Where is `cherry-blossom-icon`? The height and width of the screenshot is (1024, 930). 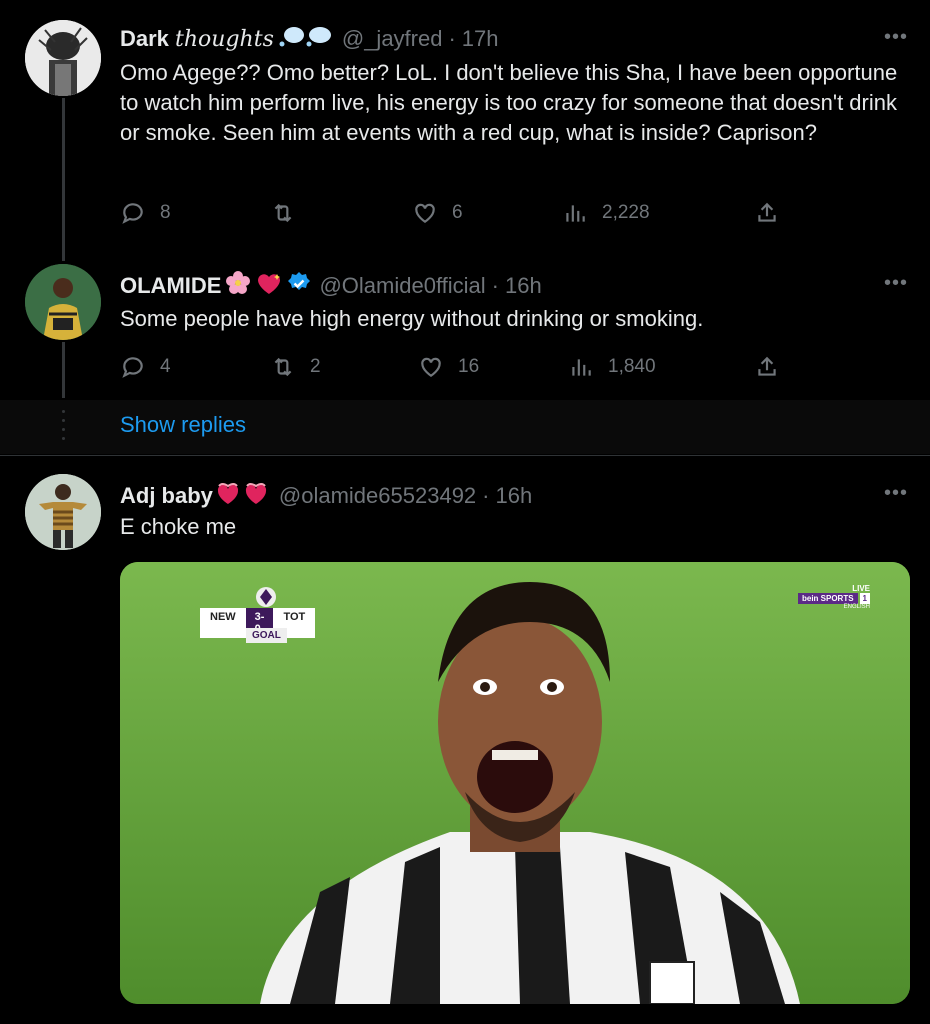 cherry-blossom-icon is located at coordinates (238, 286).